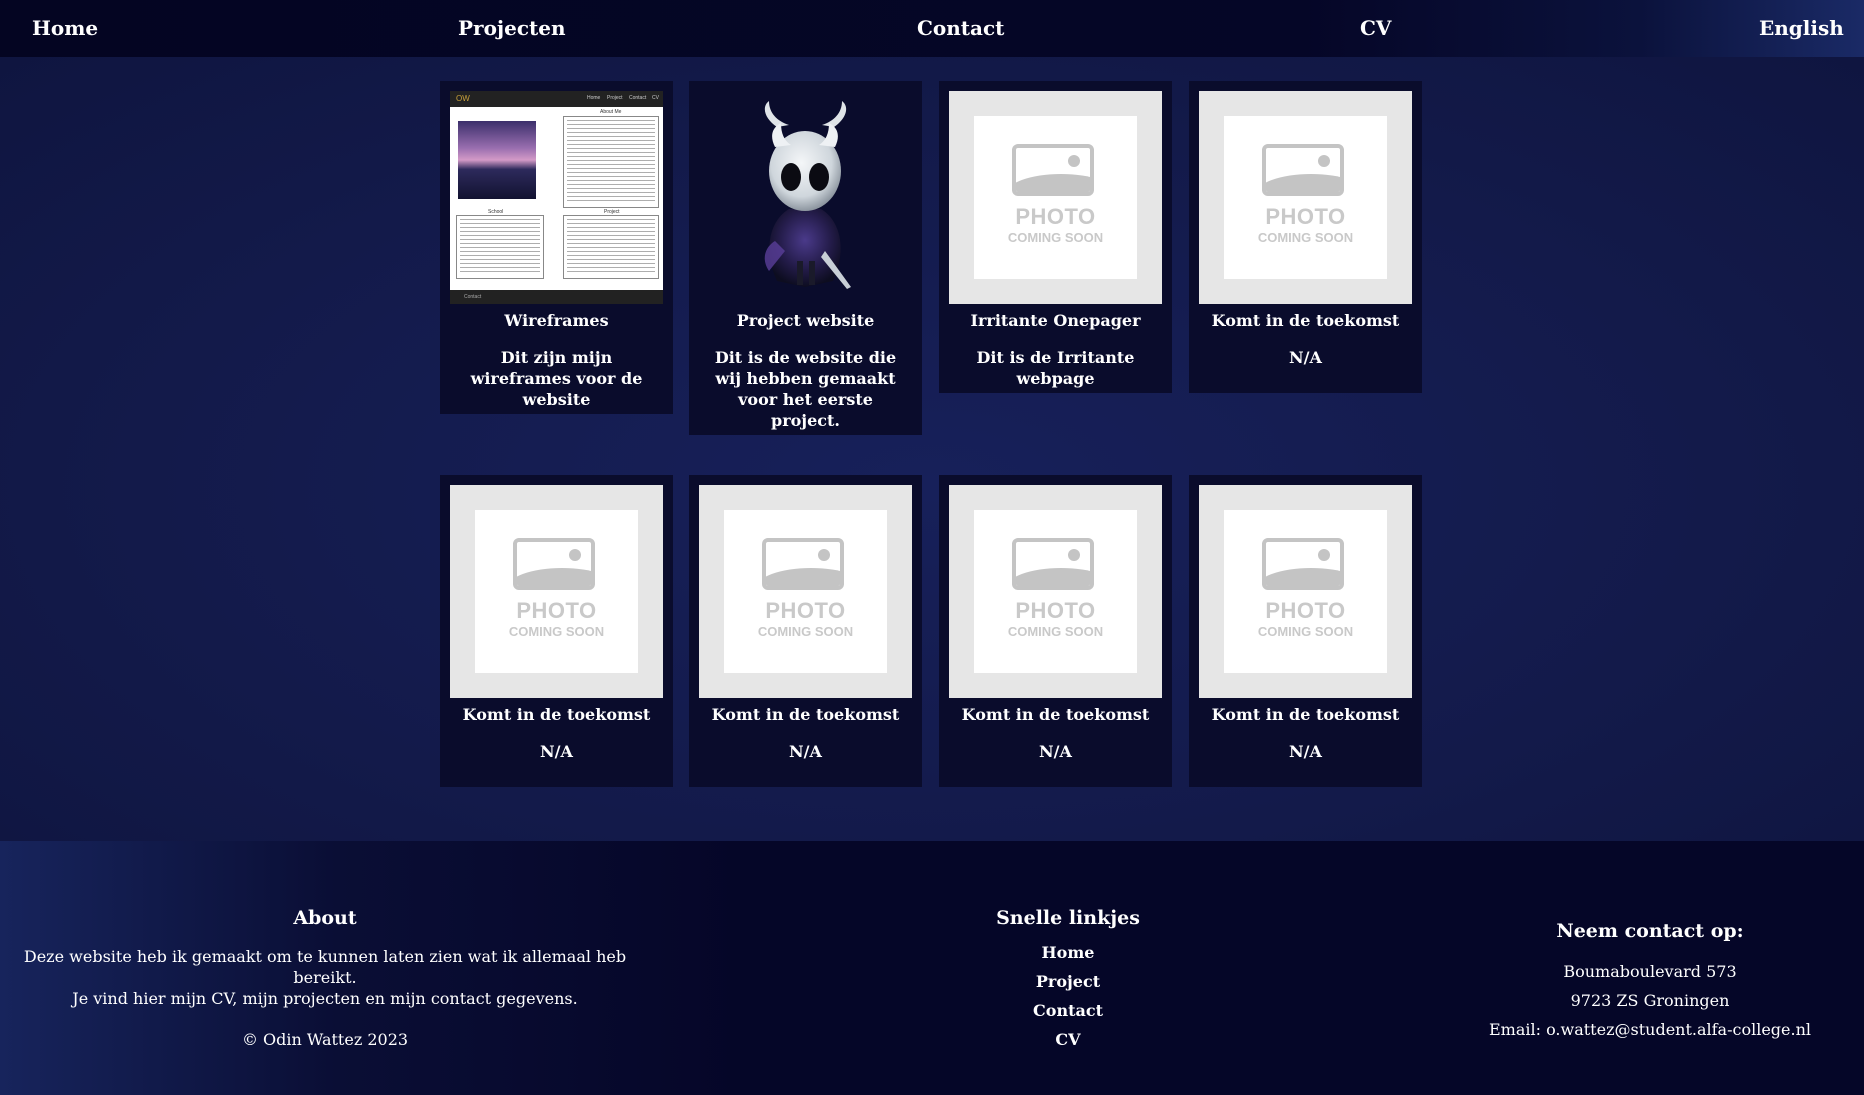 This screenshot has height=1095, width=1864. What do you see at coordinates (655, 98) in the screenshot?
I see `wireframe-link: CV` at bounding box center [655, 98].